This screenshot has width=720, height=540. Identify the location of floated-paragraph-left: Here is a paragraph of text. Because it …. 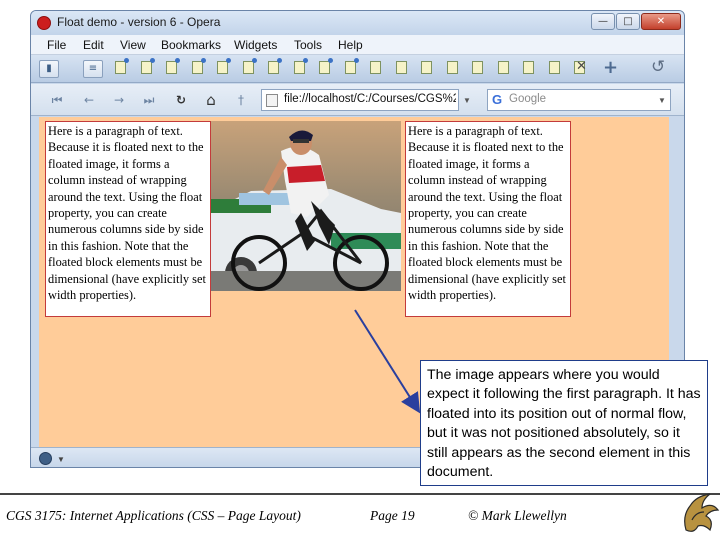
(128, 219).